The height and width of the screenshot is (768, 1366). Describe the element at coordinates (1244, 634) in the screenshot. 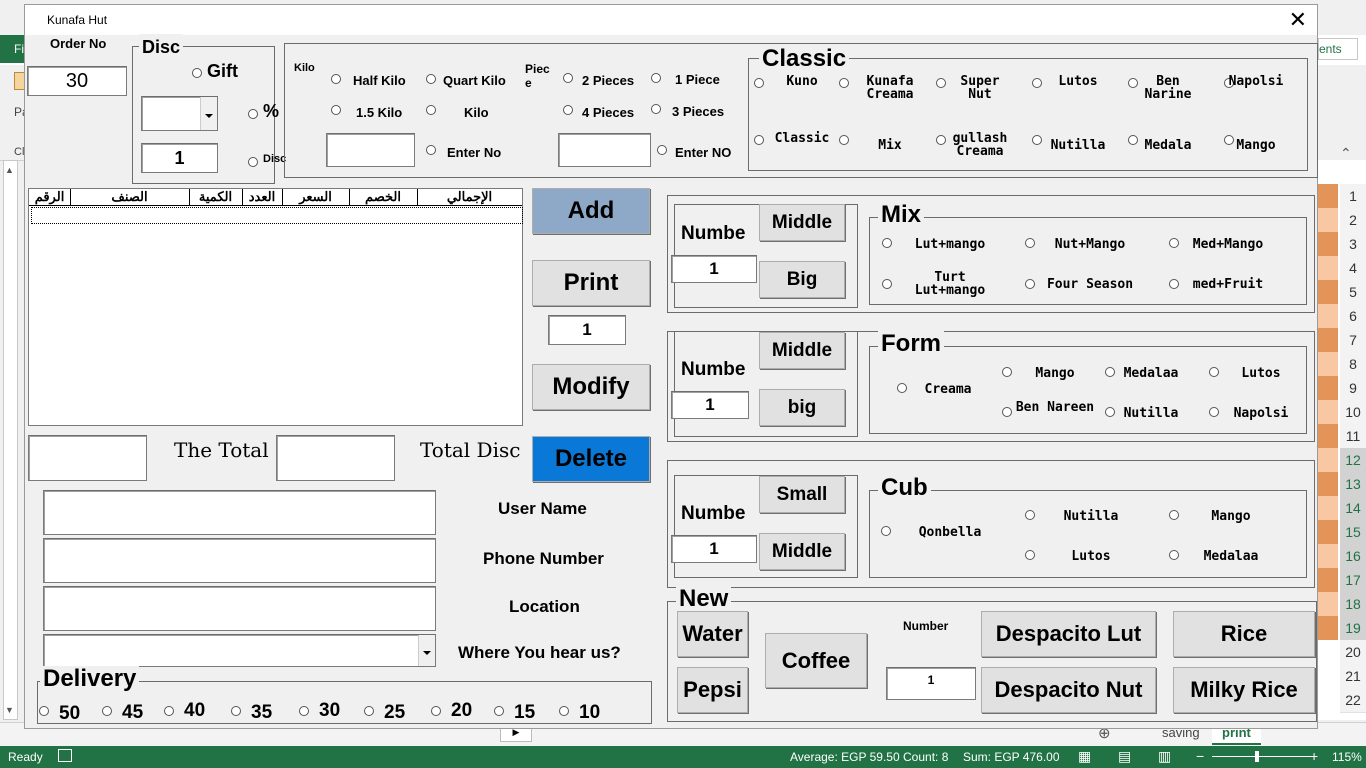

I see `rice-button: Rice` at that location.